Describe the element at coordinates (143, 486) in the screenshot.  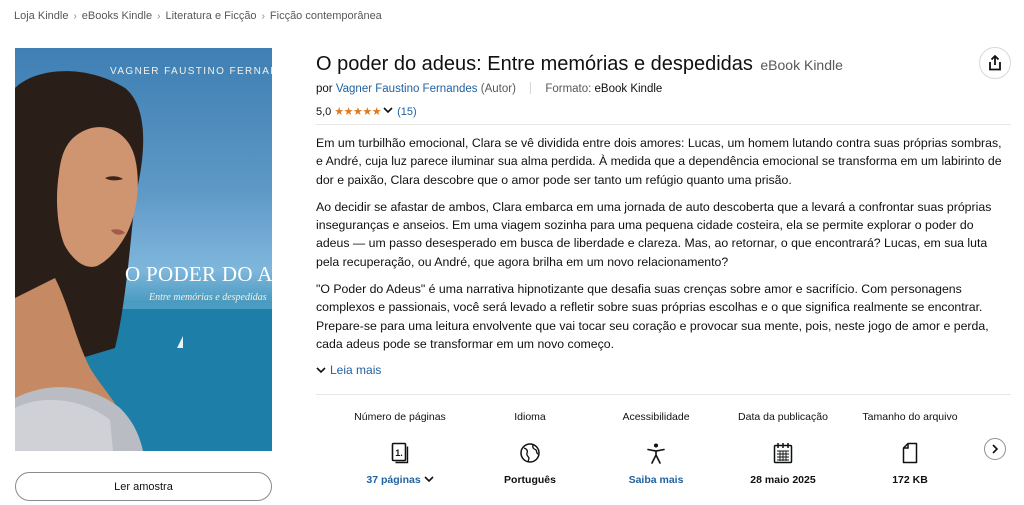
I see `read-sample-button: Ler amostra` at that location.